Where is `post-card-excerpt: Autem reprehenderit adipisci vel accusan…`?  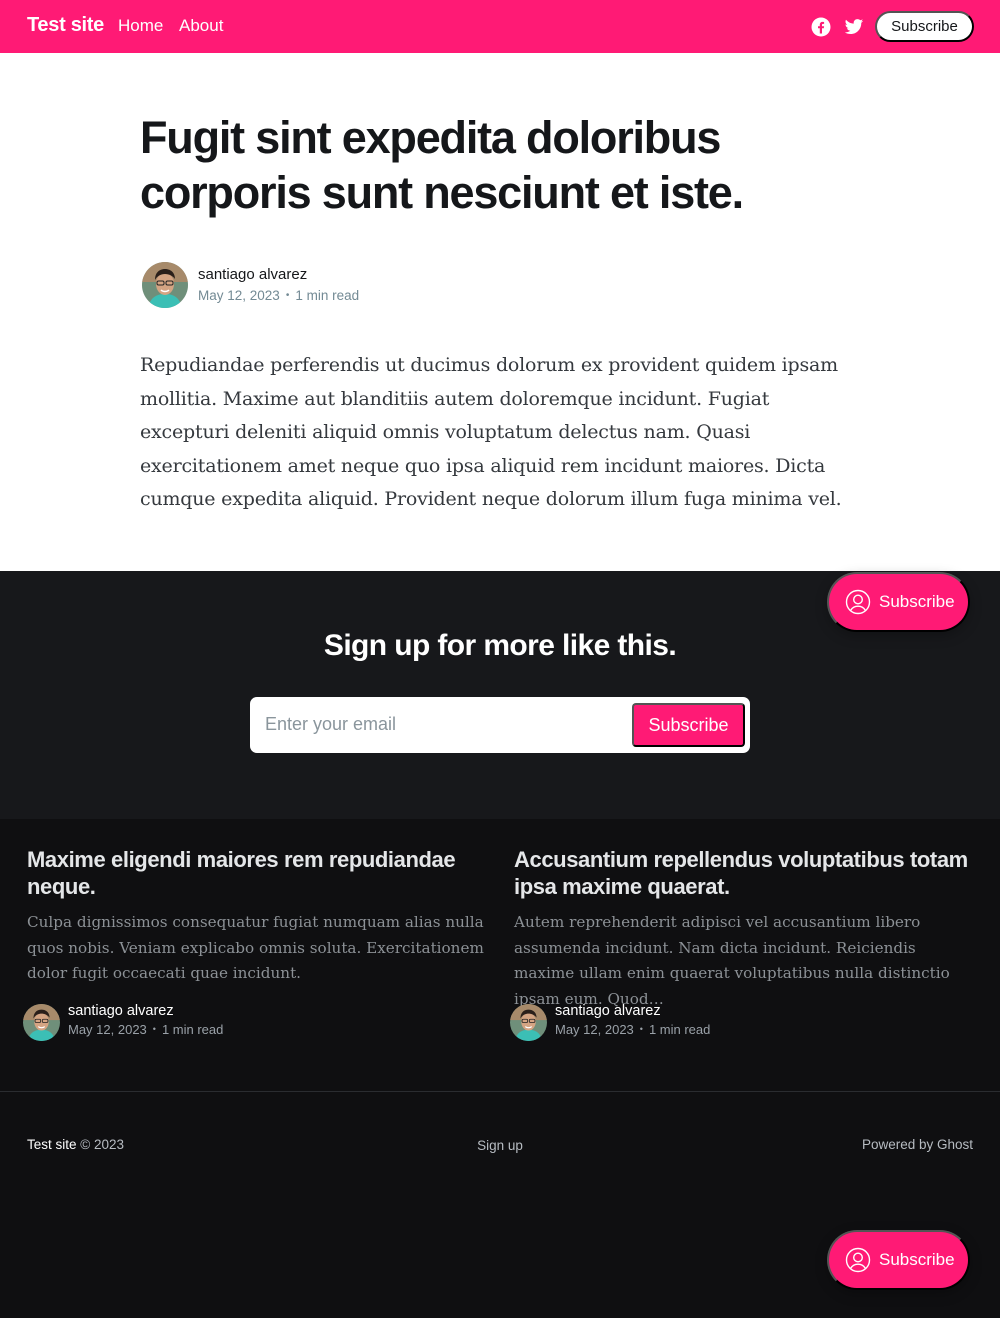 post-card-excerpt: Autem reprehenderit adipisci vel accusan… is located at coordinates (732, 960).